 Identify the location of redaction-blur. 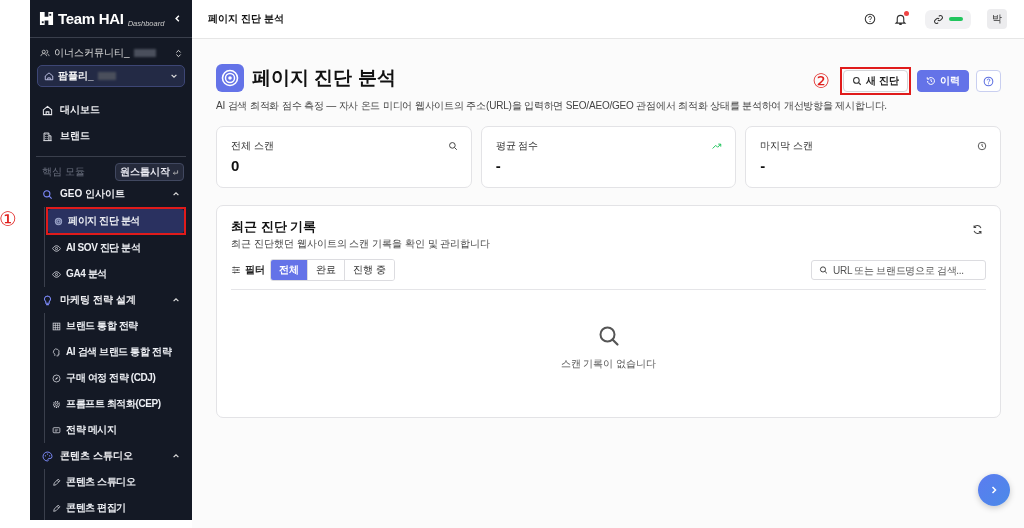
(144, 53).